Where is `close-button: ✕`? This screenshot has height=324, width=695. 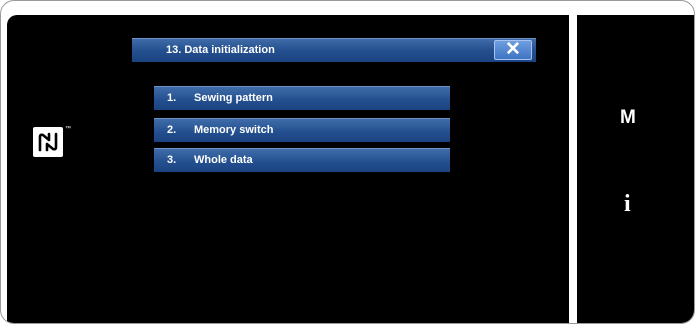 close-button: ✕ is located at coordinates (513, 50).